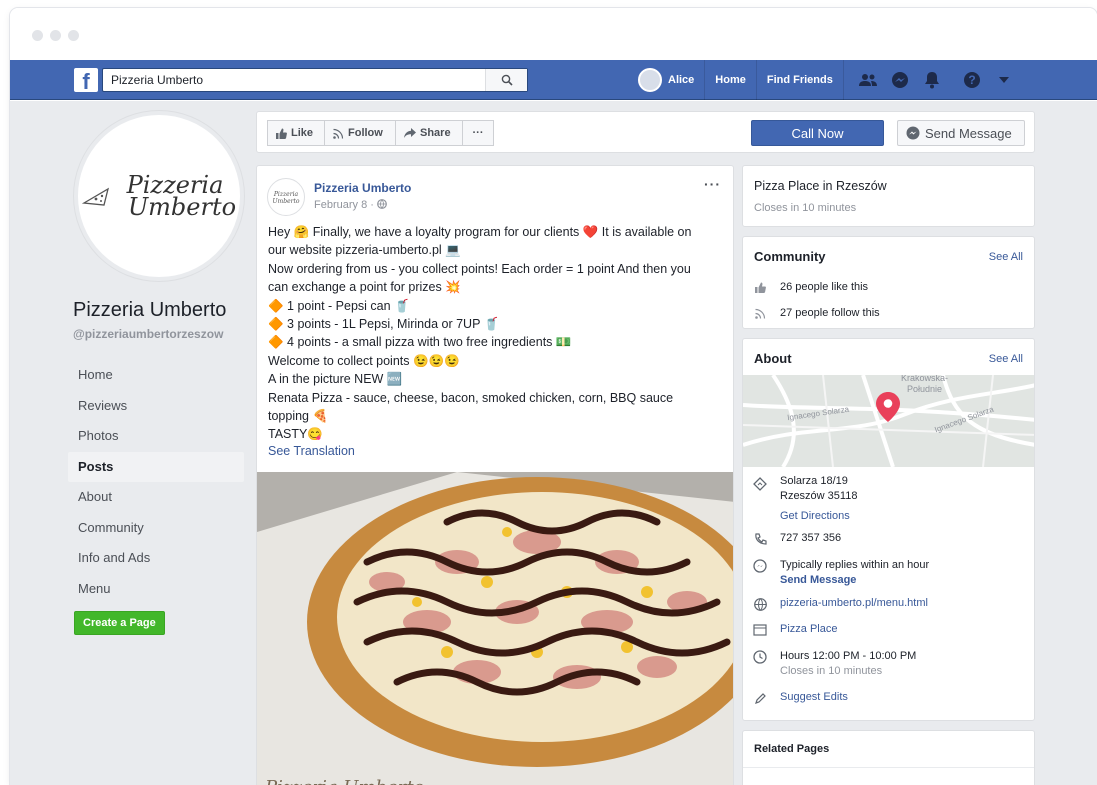 This screenshot has width=1097, height=785. Describe the element at coordinates (157, 80) in the screenshot. I see `search-value: Pizzeria Umberto` at that location.